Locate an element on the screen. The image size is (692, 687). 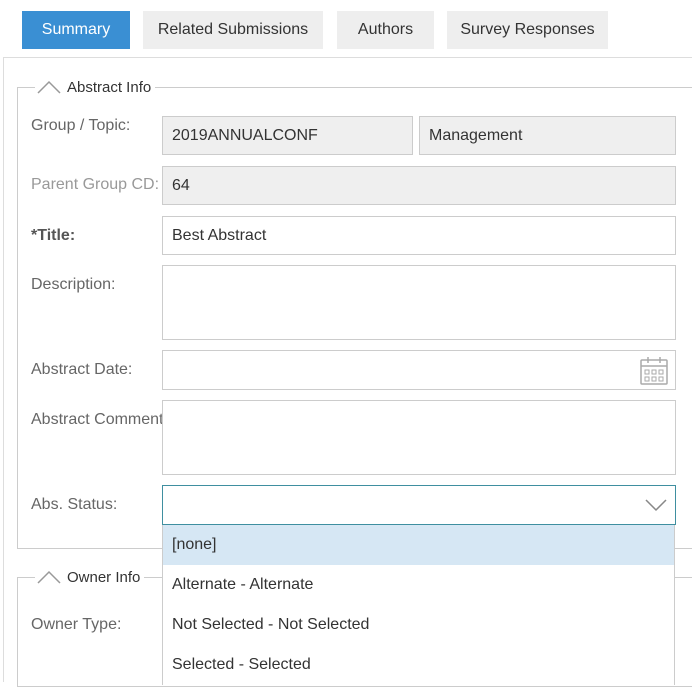
calendar-icon is located at coordinates (654, 371).